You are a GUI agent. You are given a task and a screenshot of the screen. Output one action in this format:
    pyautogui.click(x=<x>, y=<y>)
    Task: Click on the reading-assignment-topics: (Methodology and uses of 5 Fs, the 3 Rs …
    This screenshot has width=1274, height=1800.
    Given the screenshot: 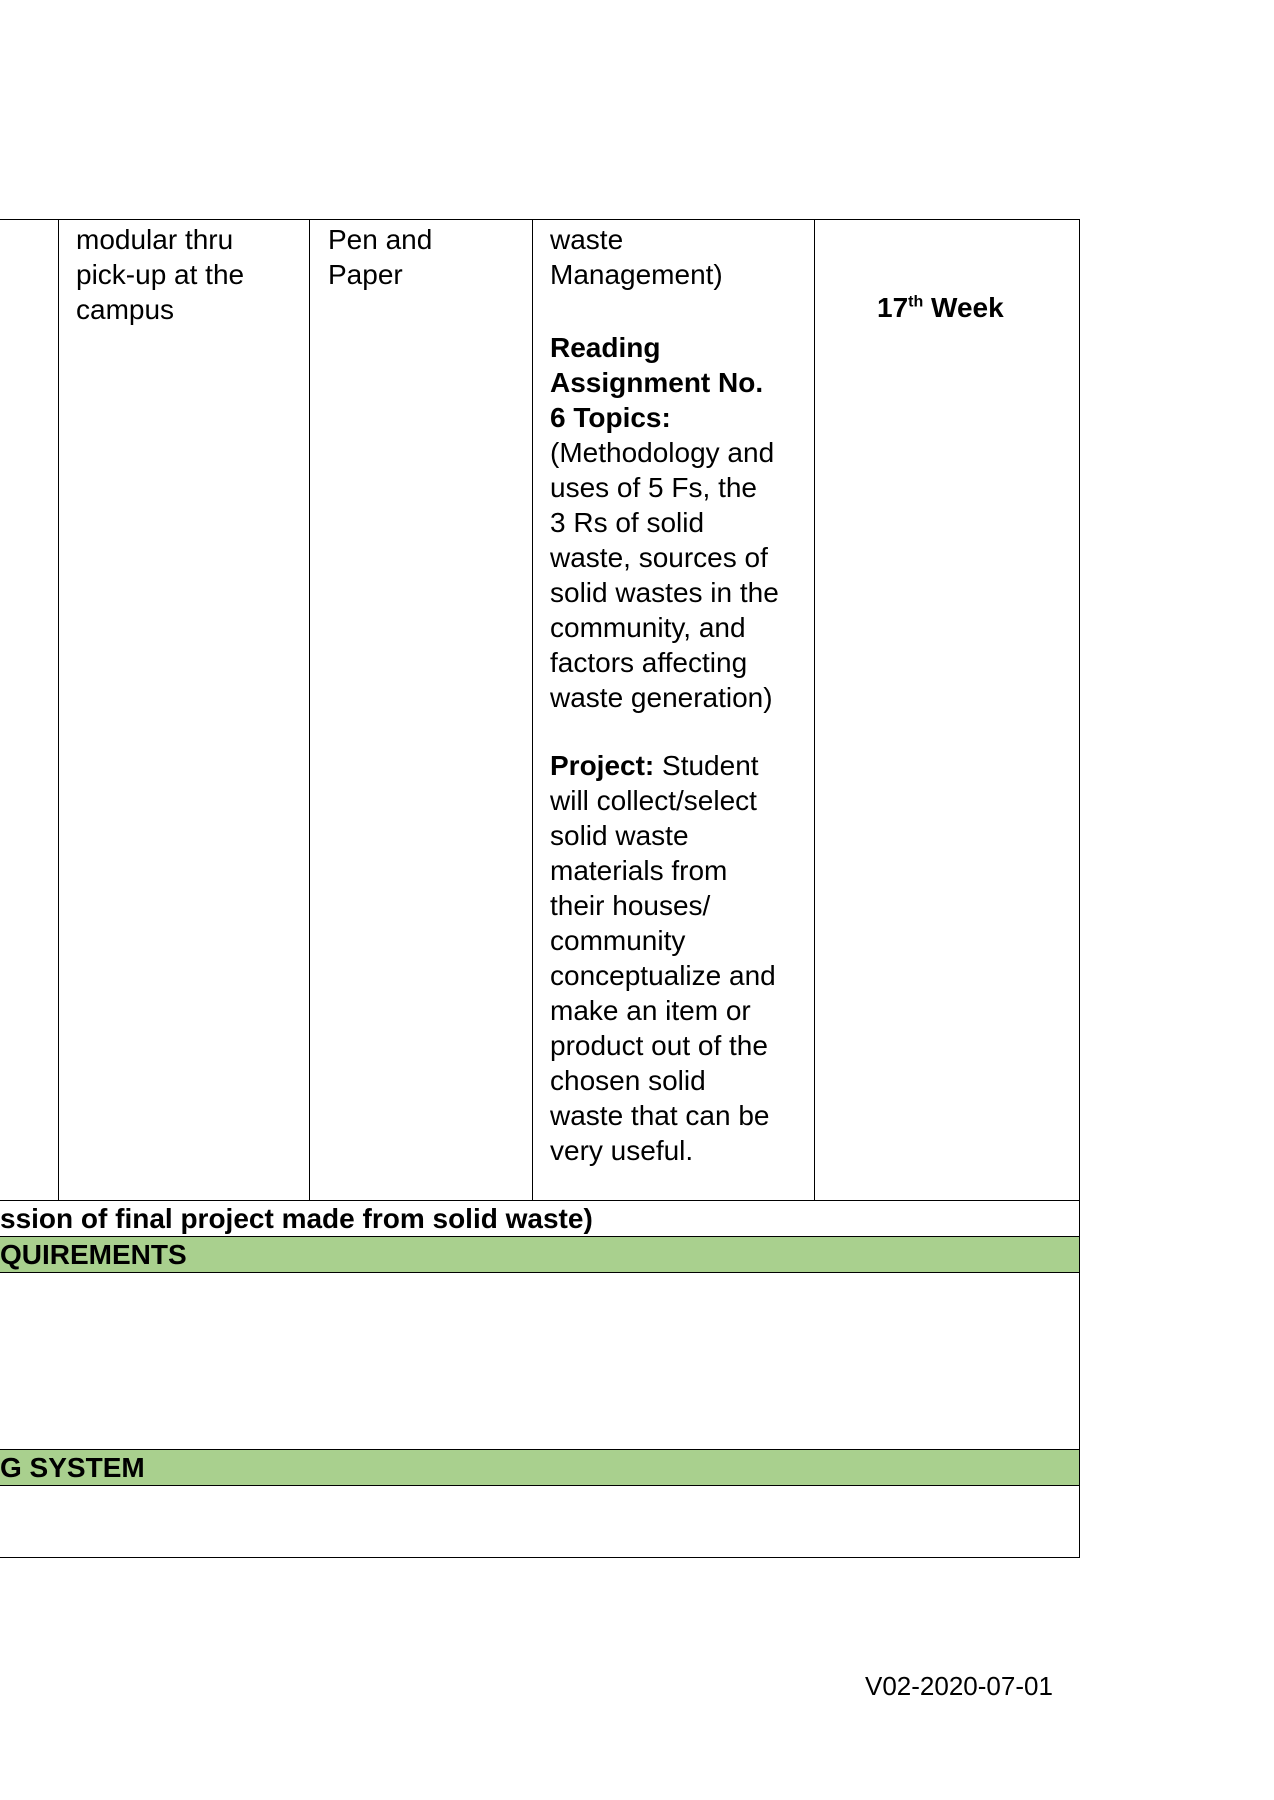 What is the action you would take?
    pyautogui.click(x=664, y=575)
    